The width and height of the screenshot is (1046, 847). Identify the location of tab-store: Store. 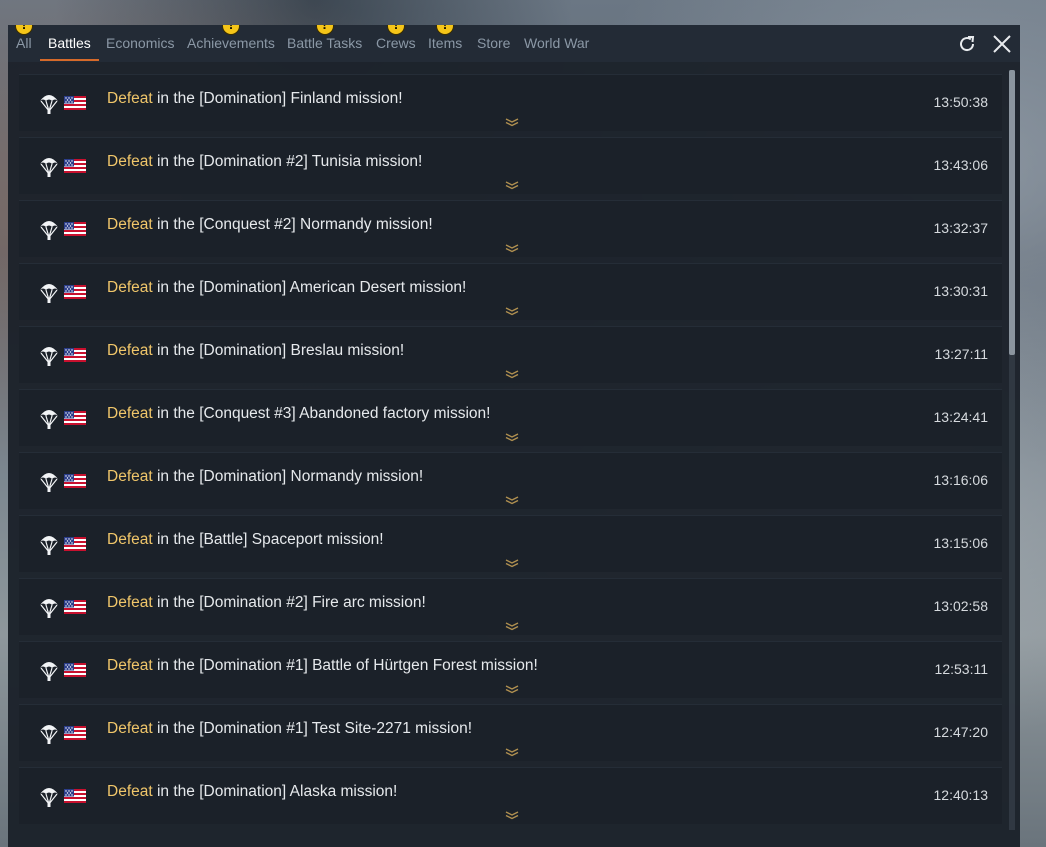
(493, 43).